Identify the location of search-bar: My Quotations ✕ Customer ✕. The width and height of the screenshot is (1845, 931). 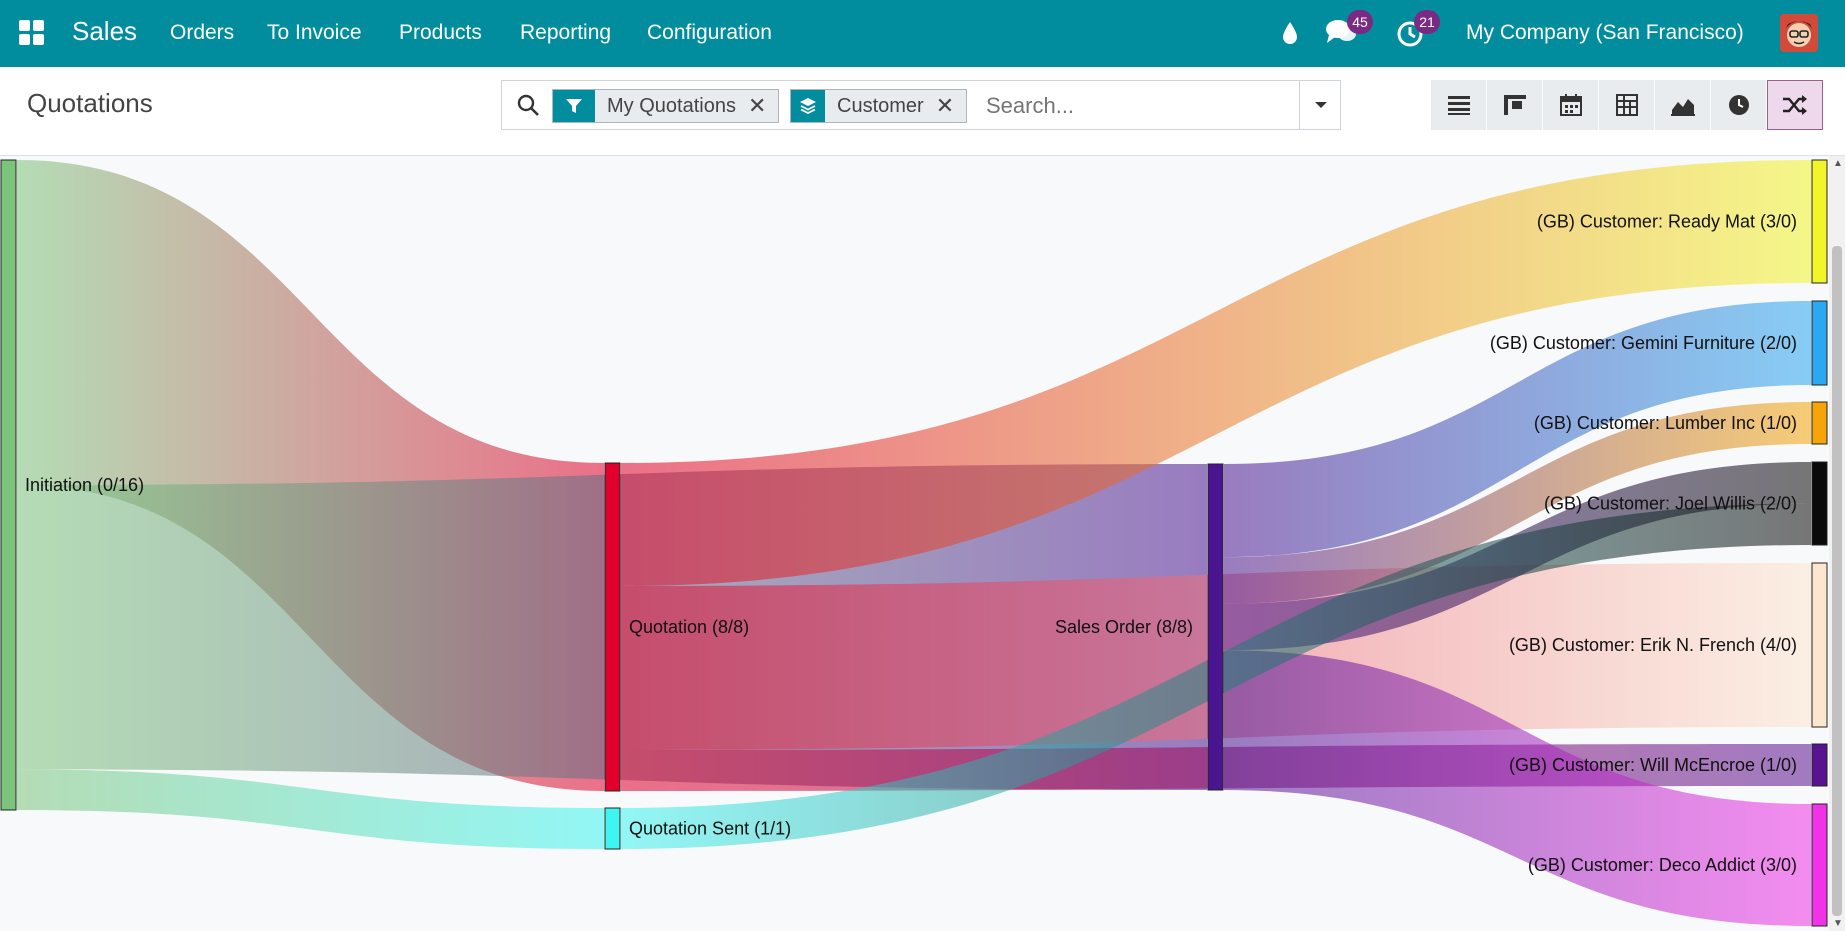
(921, 105).